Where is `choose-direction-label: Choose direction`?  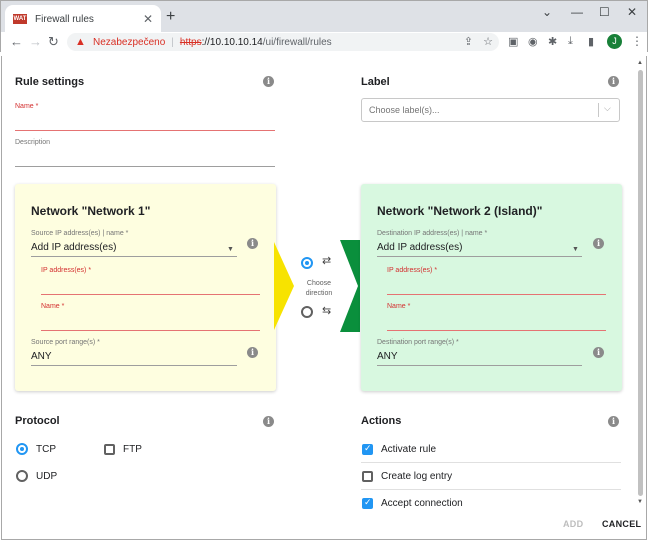 choose-direction-label: Choose direction is located at coordinates (319, 288).